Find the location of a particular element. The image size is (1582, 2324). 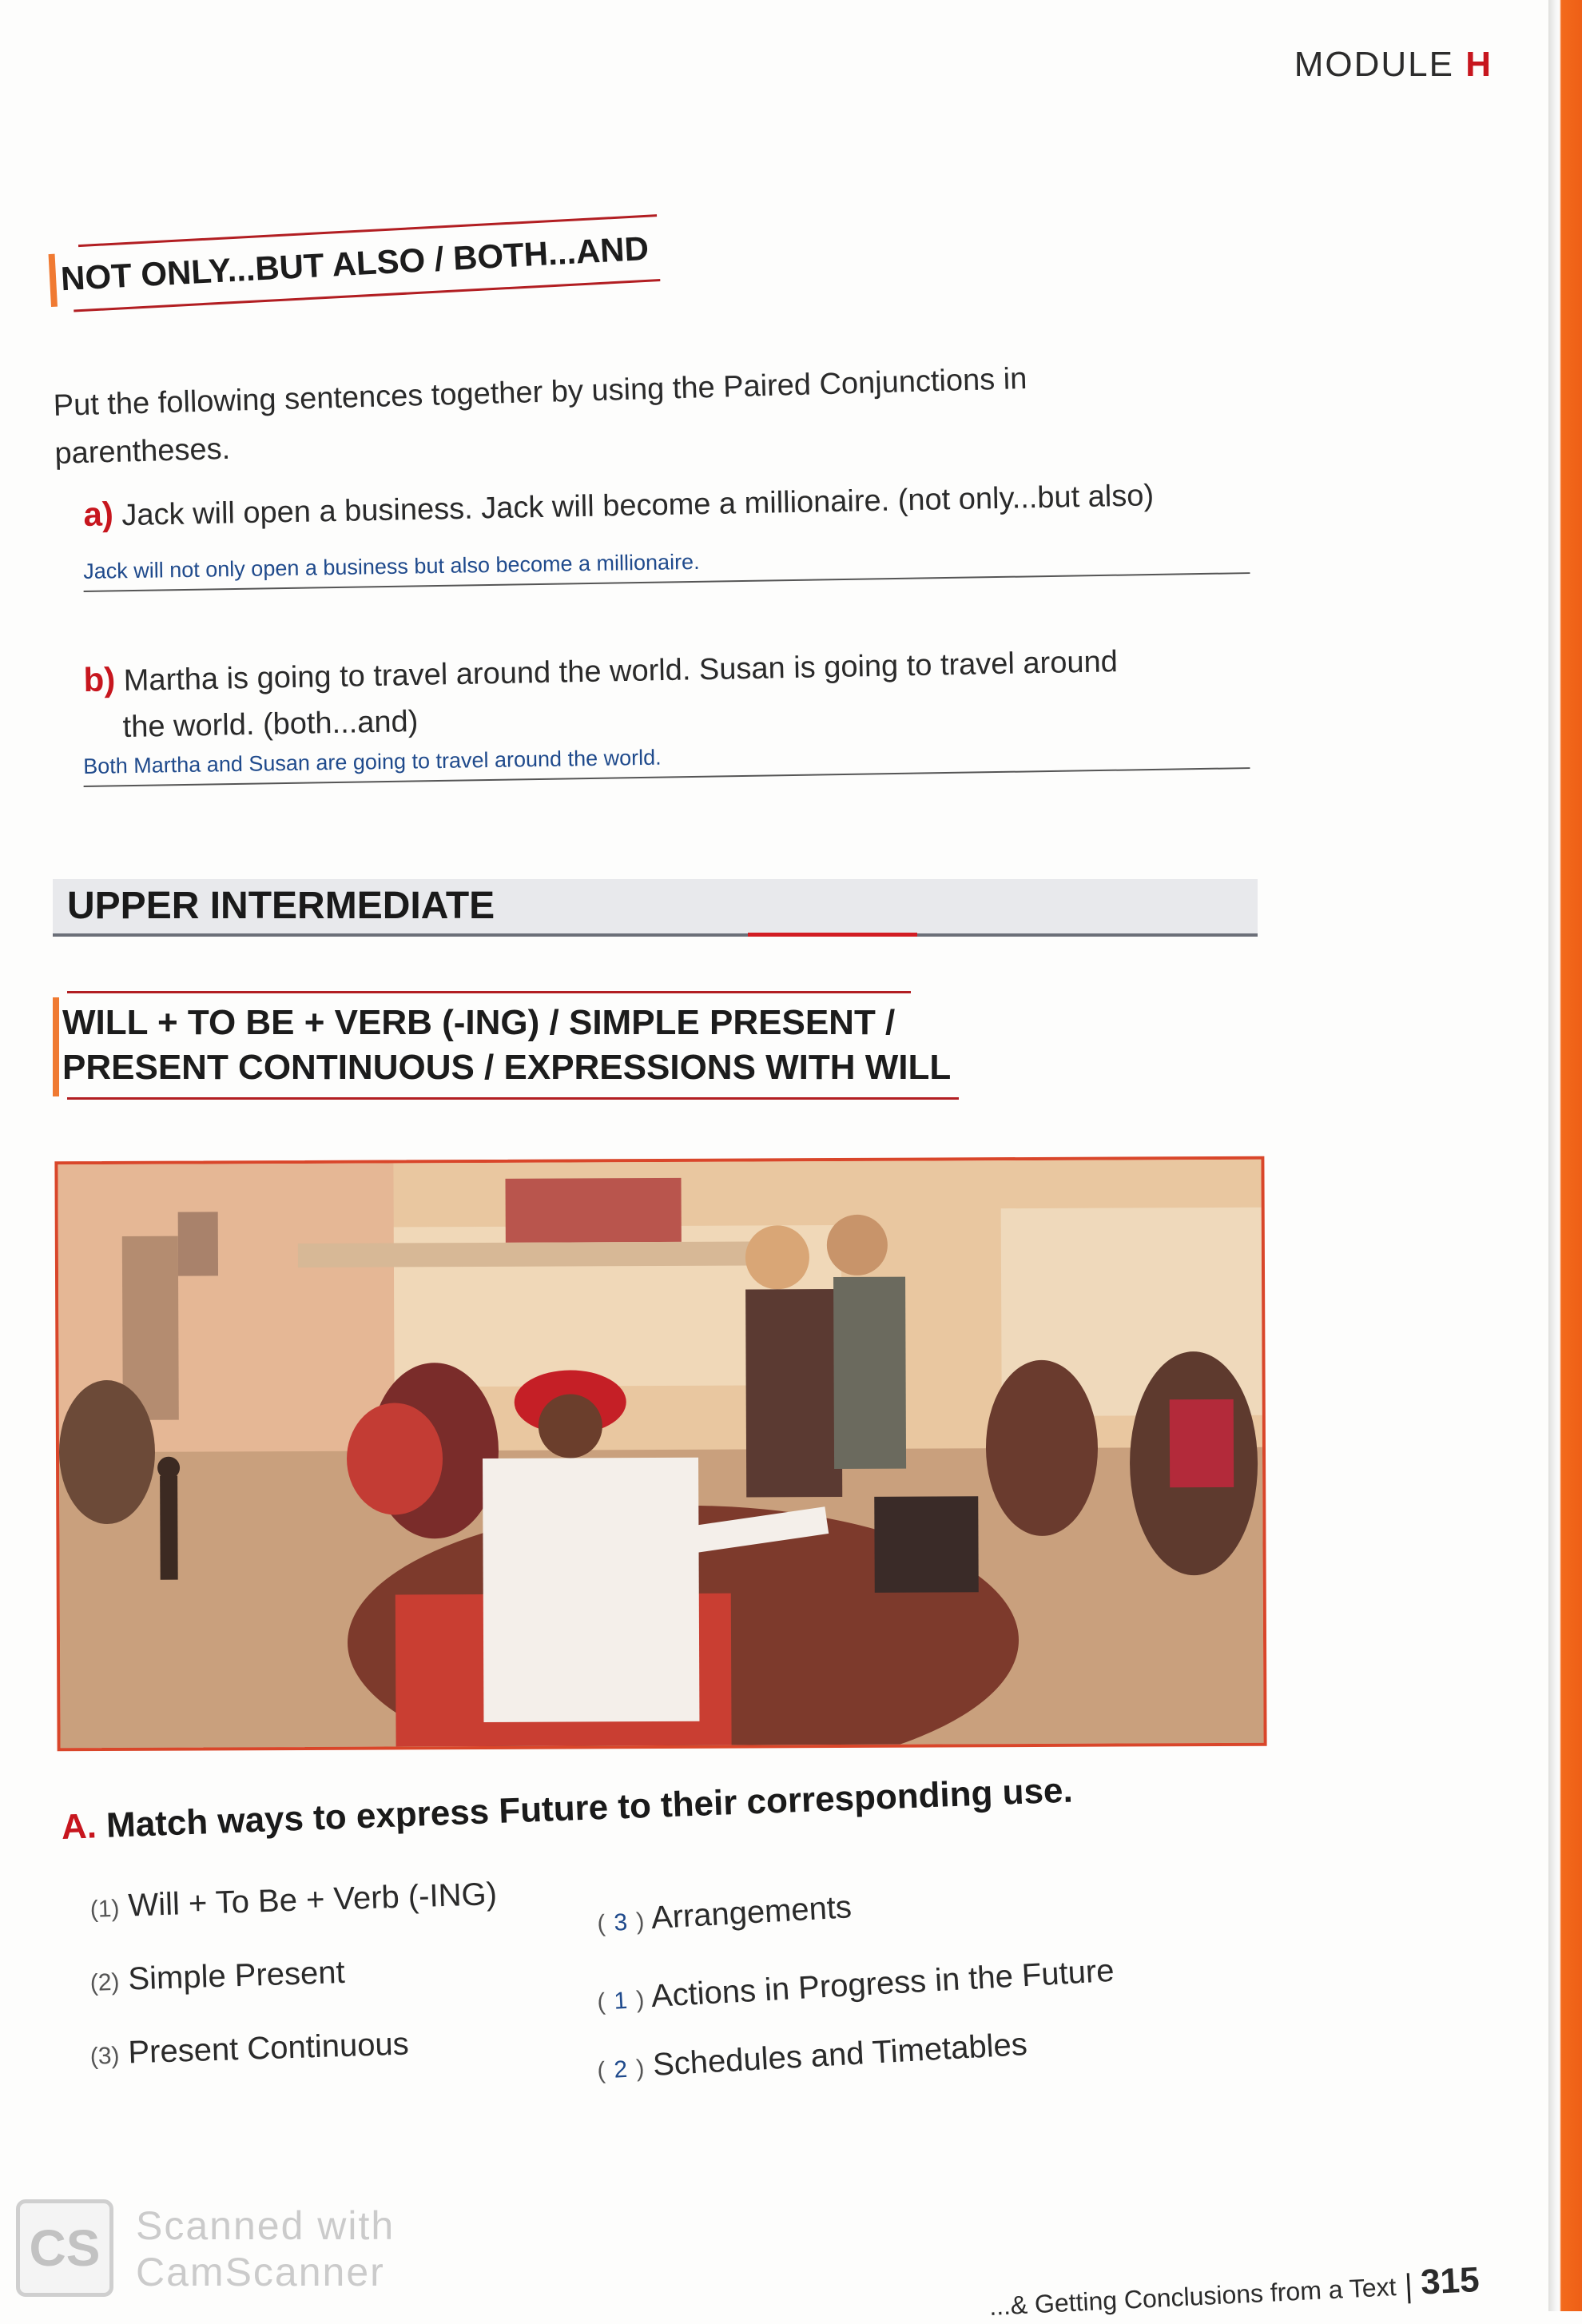

match-right-item-schedules: ( 2 ) Schedules and Timetables is located at coordinates (812, 2057).